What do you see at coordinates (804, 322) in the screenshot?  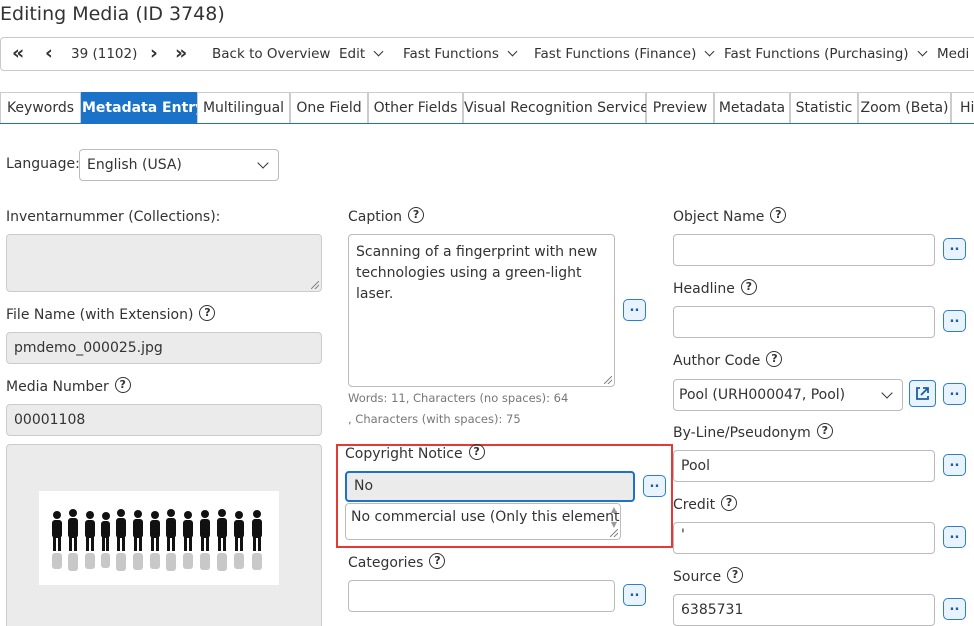 I see `headline-input` at bounding box center [804, 322].